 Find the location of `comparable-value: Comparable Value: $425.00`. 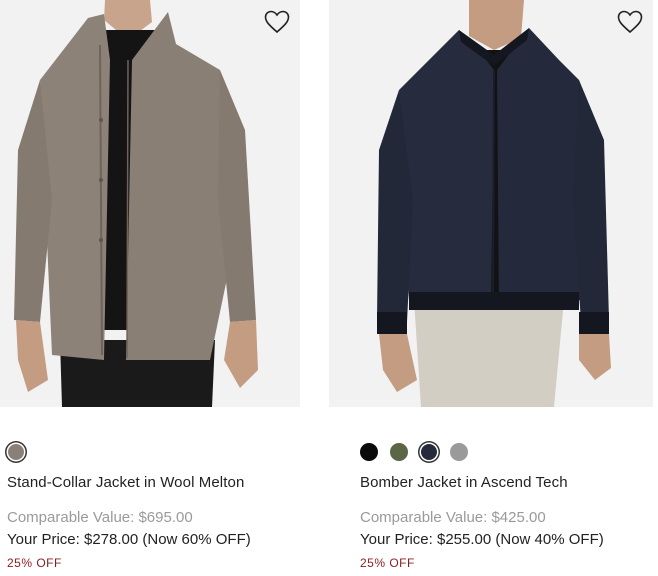

comparable-value: Comparable Value: $425.00 is located at coordinates (453, 517).